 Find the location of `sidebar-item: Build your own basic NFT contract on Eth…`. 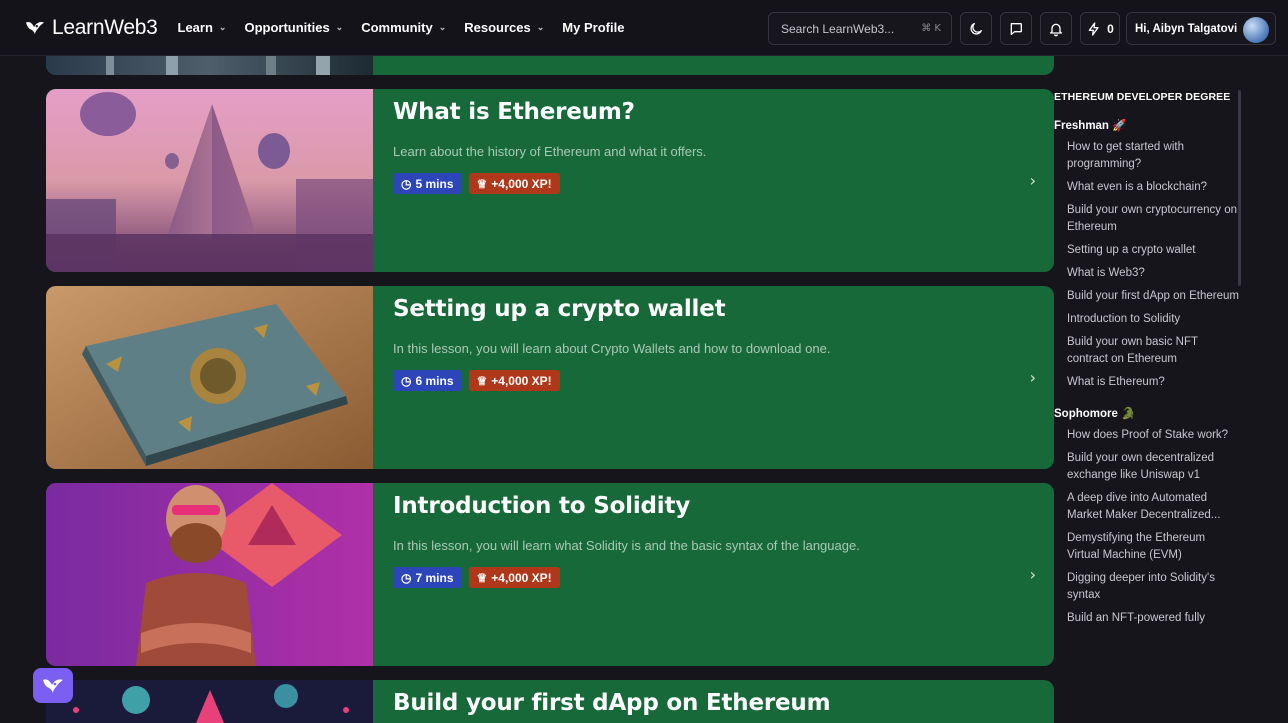

sidebar-item: Build your own basic NFT contract on Eth… is located at coordinates (1153, 351).